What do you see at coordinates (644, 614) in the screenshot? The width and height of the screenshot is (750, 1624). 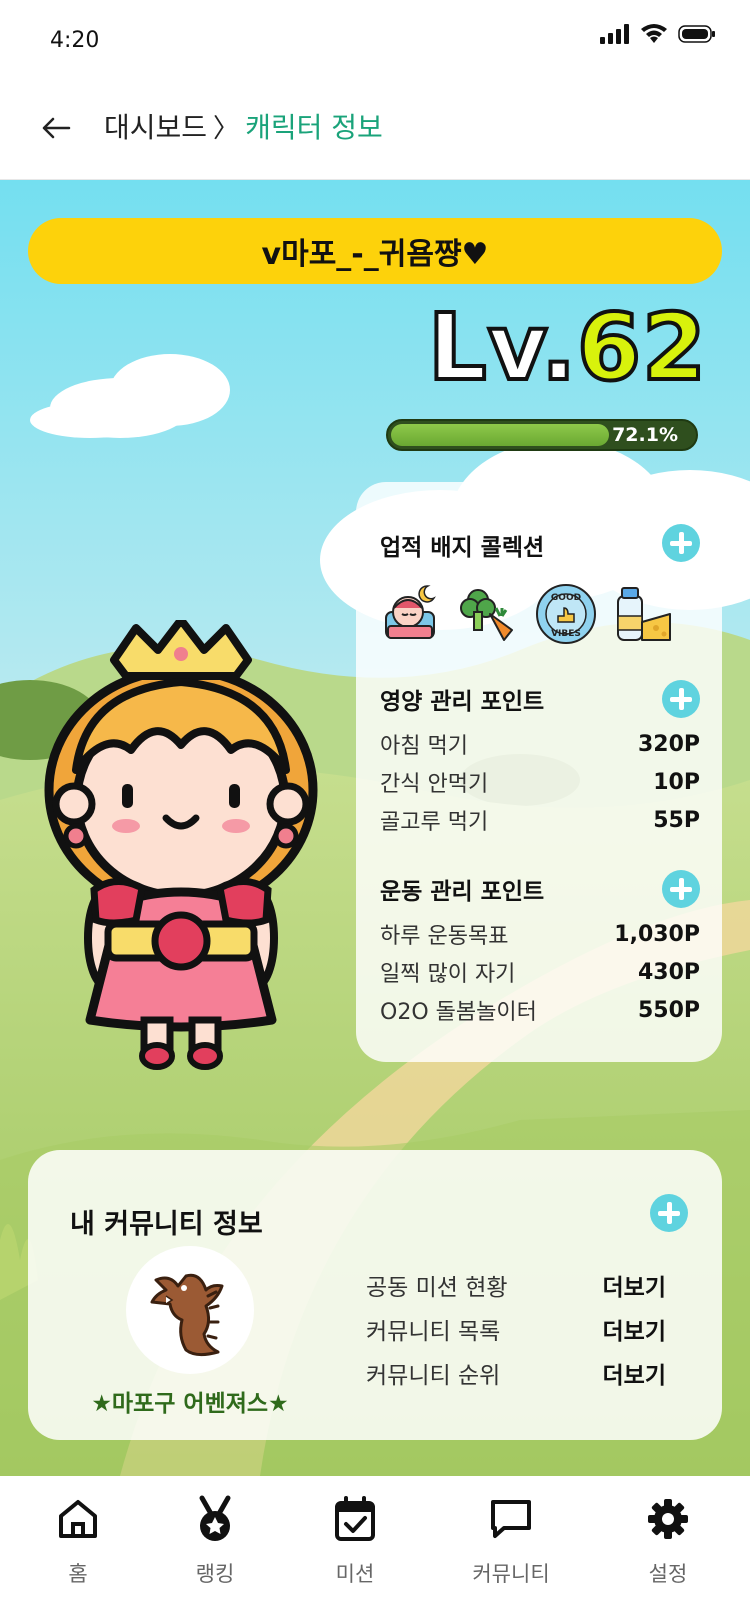 I see `milk-cheese-icon` at bounding box center [644, 614].